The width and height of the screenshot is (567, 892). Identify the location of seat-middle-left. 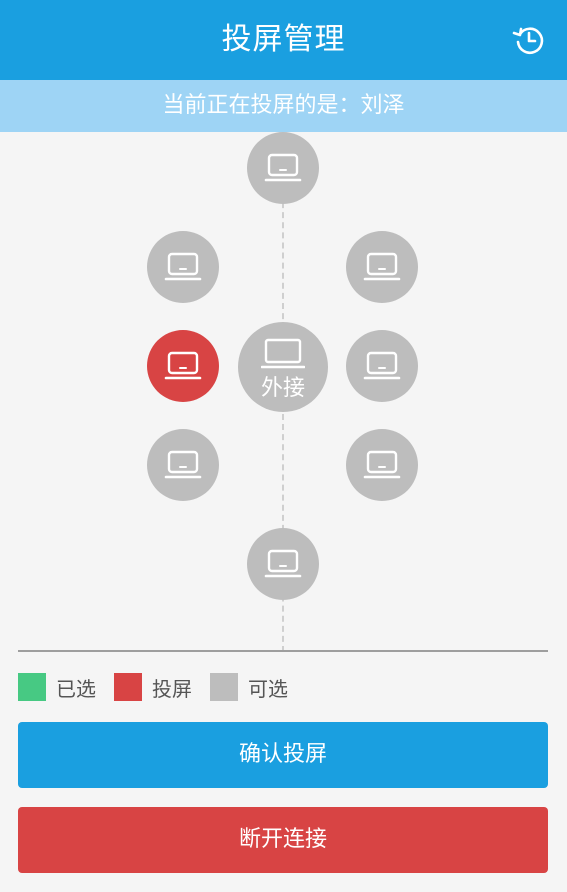
(183, 366).